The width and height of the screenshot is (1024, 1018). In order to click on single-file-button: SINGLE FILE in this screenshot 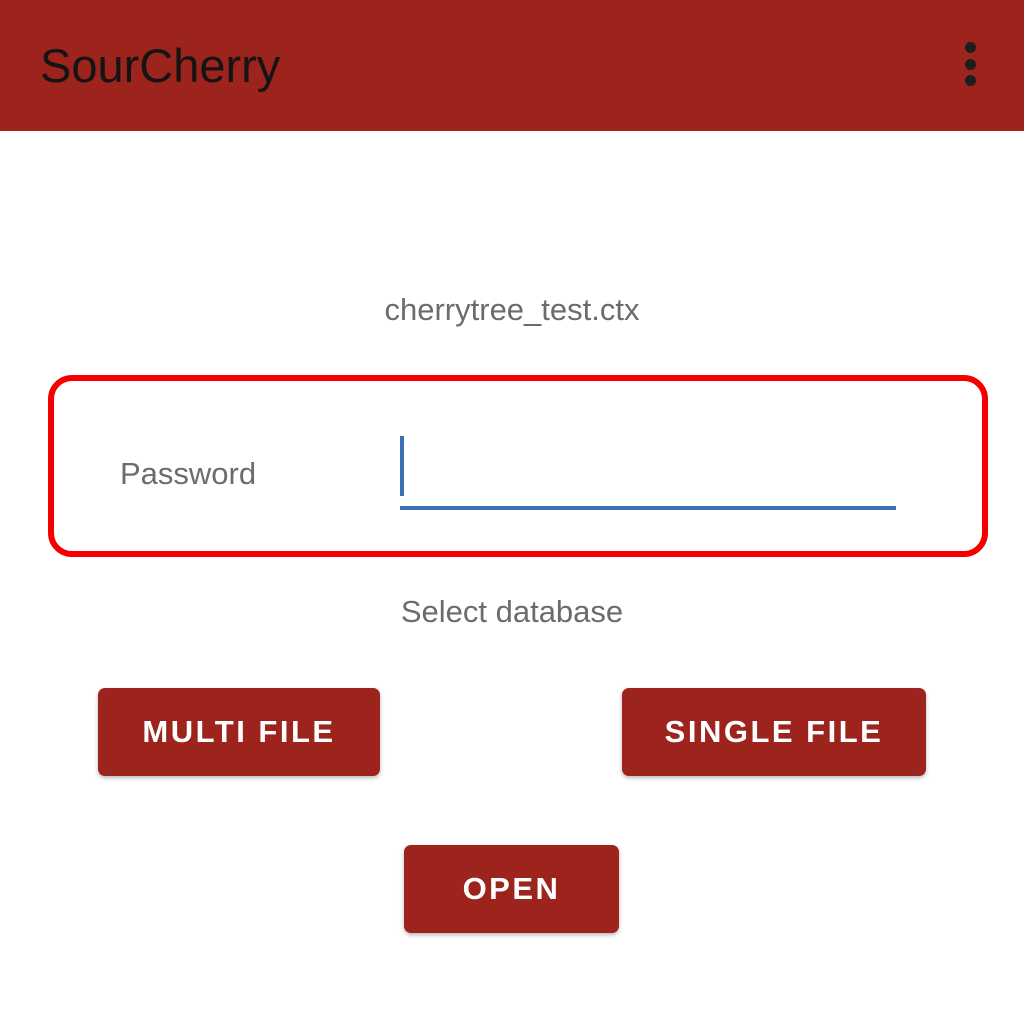, I will do `click(774, 732)`.